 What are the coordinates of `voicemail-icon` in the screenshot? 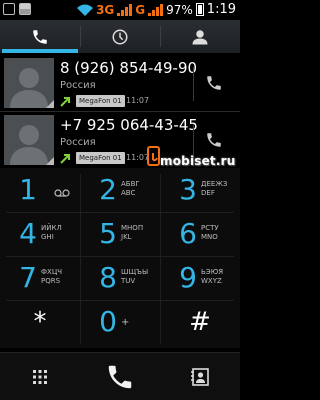 It's located at (55, 195).